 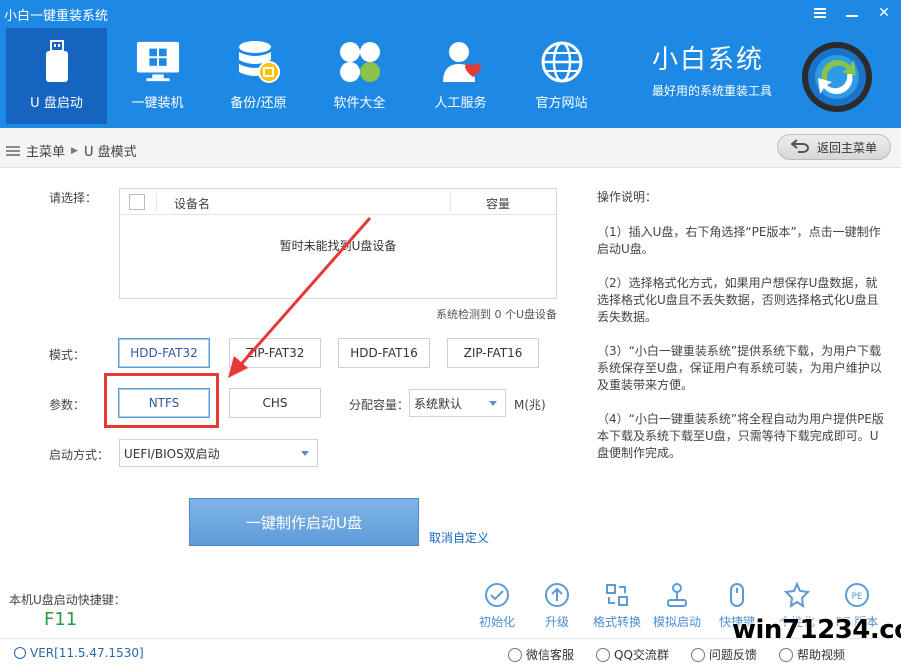 I want to click on mode-label: 模式：, so click(x=67, y=355).